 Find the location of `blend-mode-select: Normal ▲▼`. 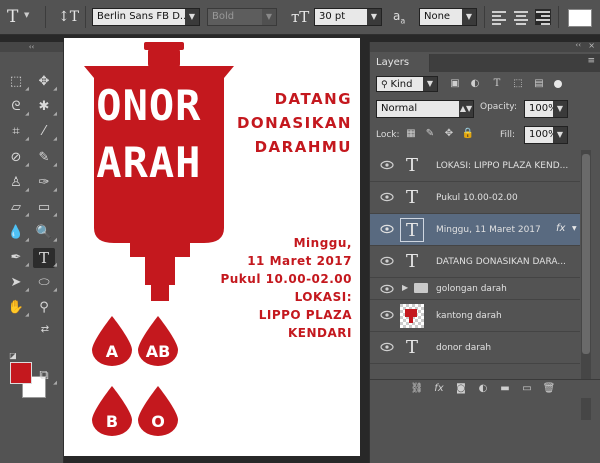

blend-mode-select: Normal ▲▼ is located at coordinates (425, 109).